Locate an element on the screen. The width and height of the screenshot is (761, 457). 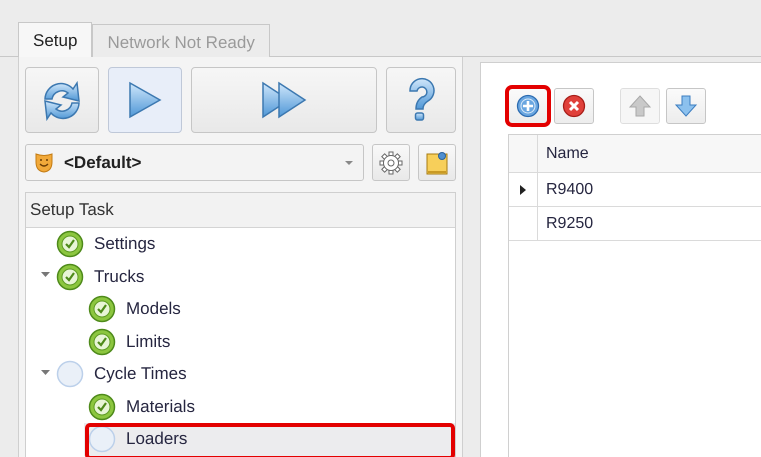
table-cell-text: R9400 is located at coordinates (569, 190).